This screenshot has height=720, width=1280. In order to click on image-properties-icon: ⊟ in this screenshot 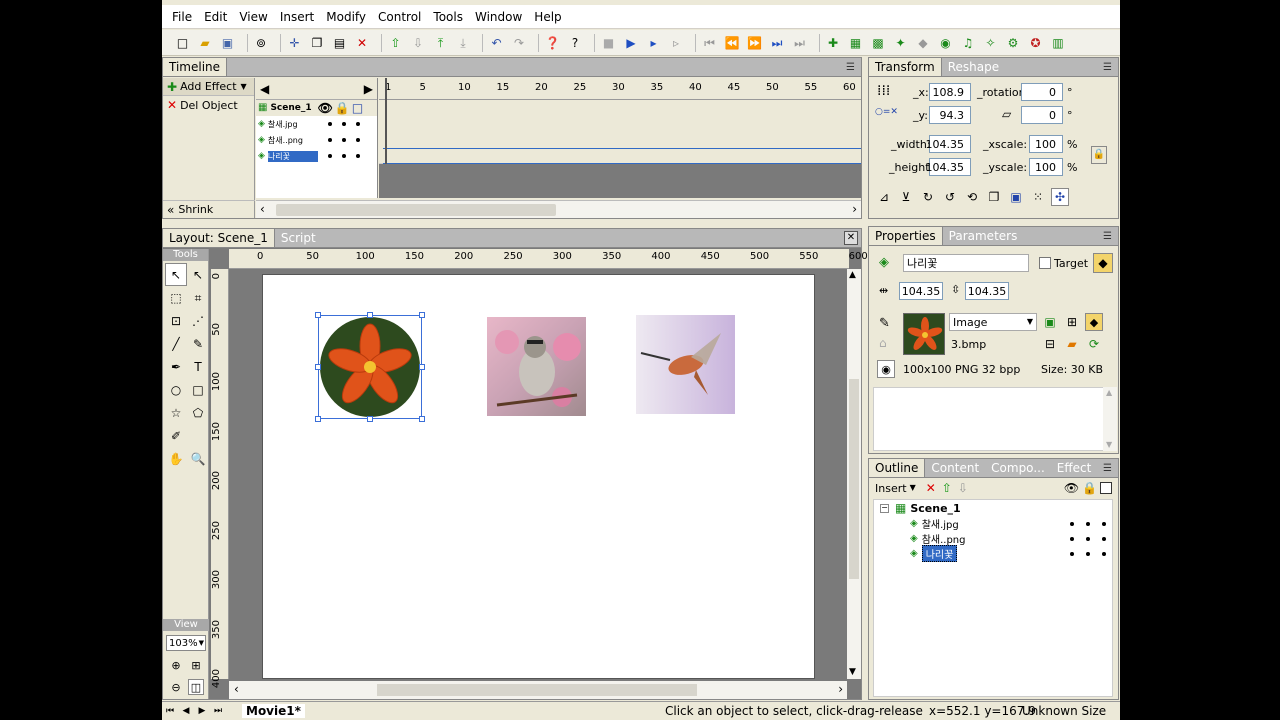, I will do `click(1050, 344)`.